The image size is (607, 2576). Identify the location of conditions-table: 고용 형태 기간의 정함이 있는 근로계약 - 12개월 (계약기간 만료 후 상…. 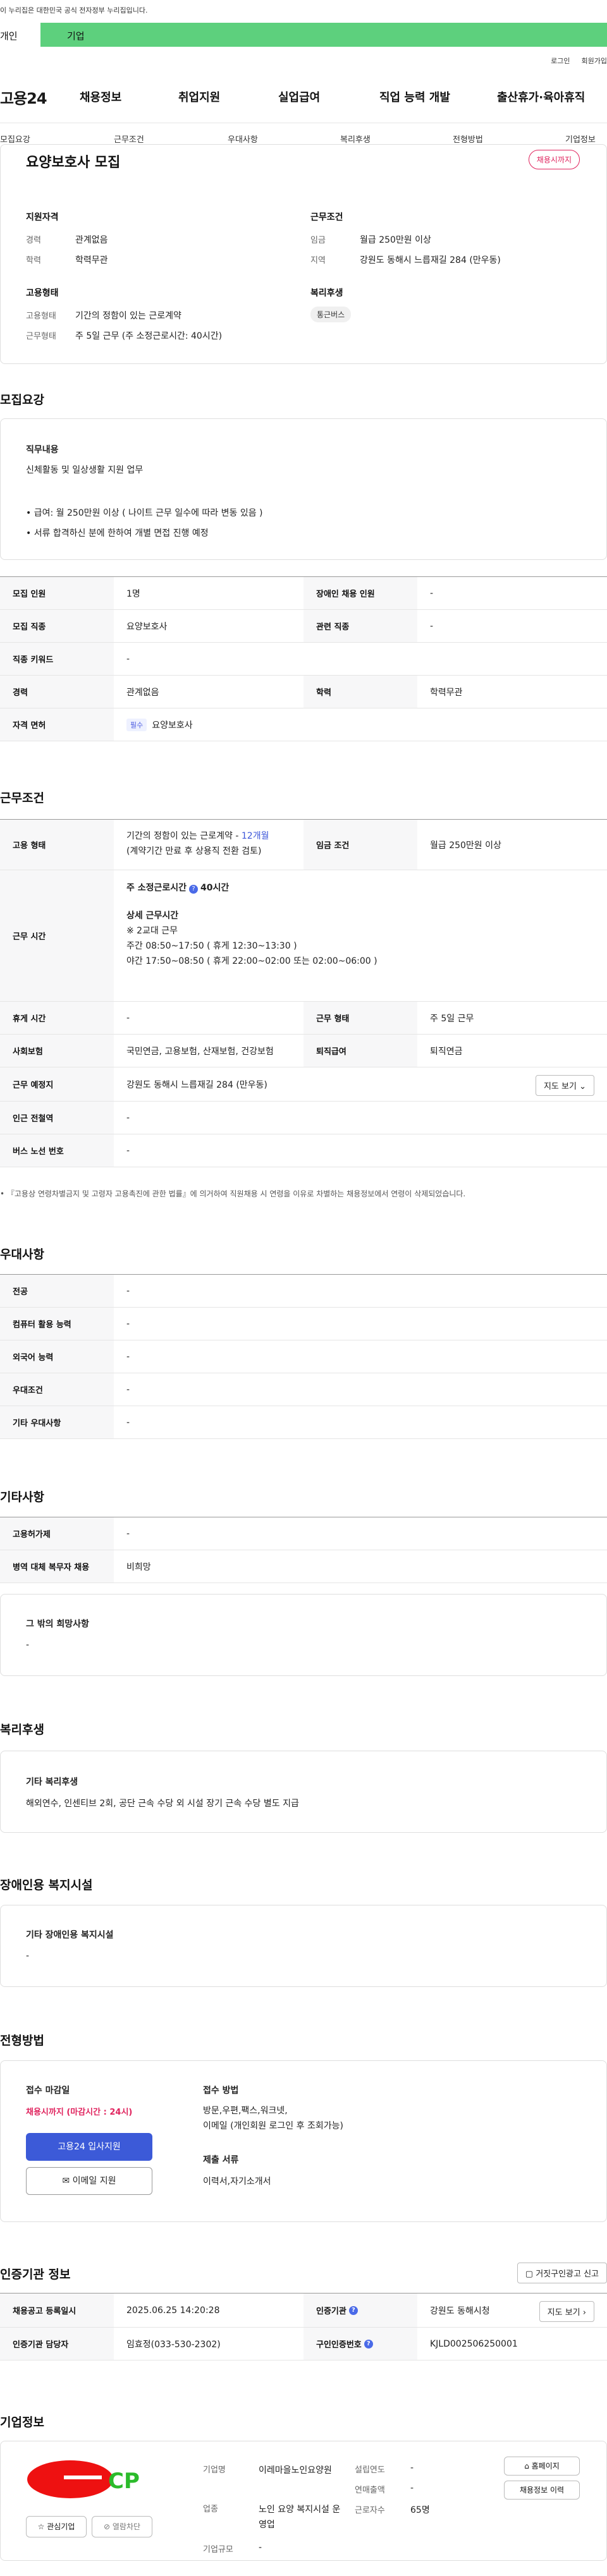
(303, 993).